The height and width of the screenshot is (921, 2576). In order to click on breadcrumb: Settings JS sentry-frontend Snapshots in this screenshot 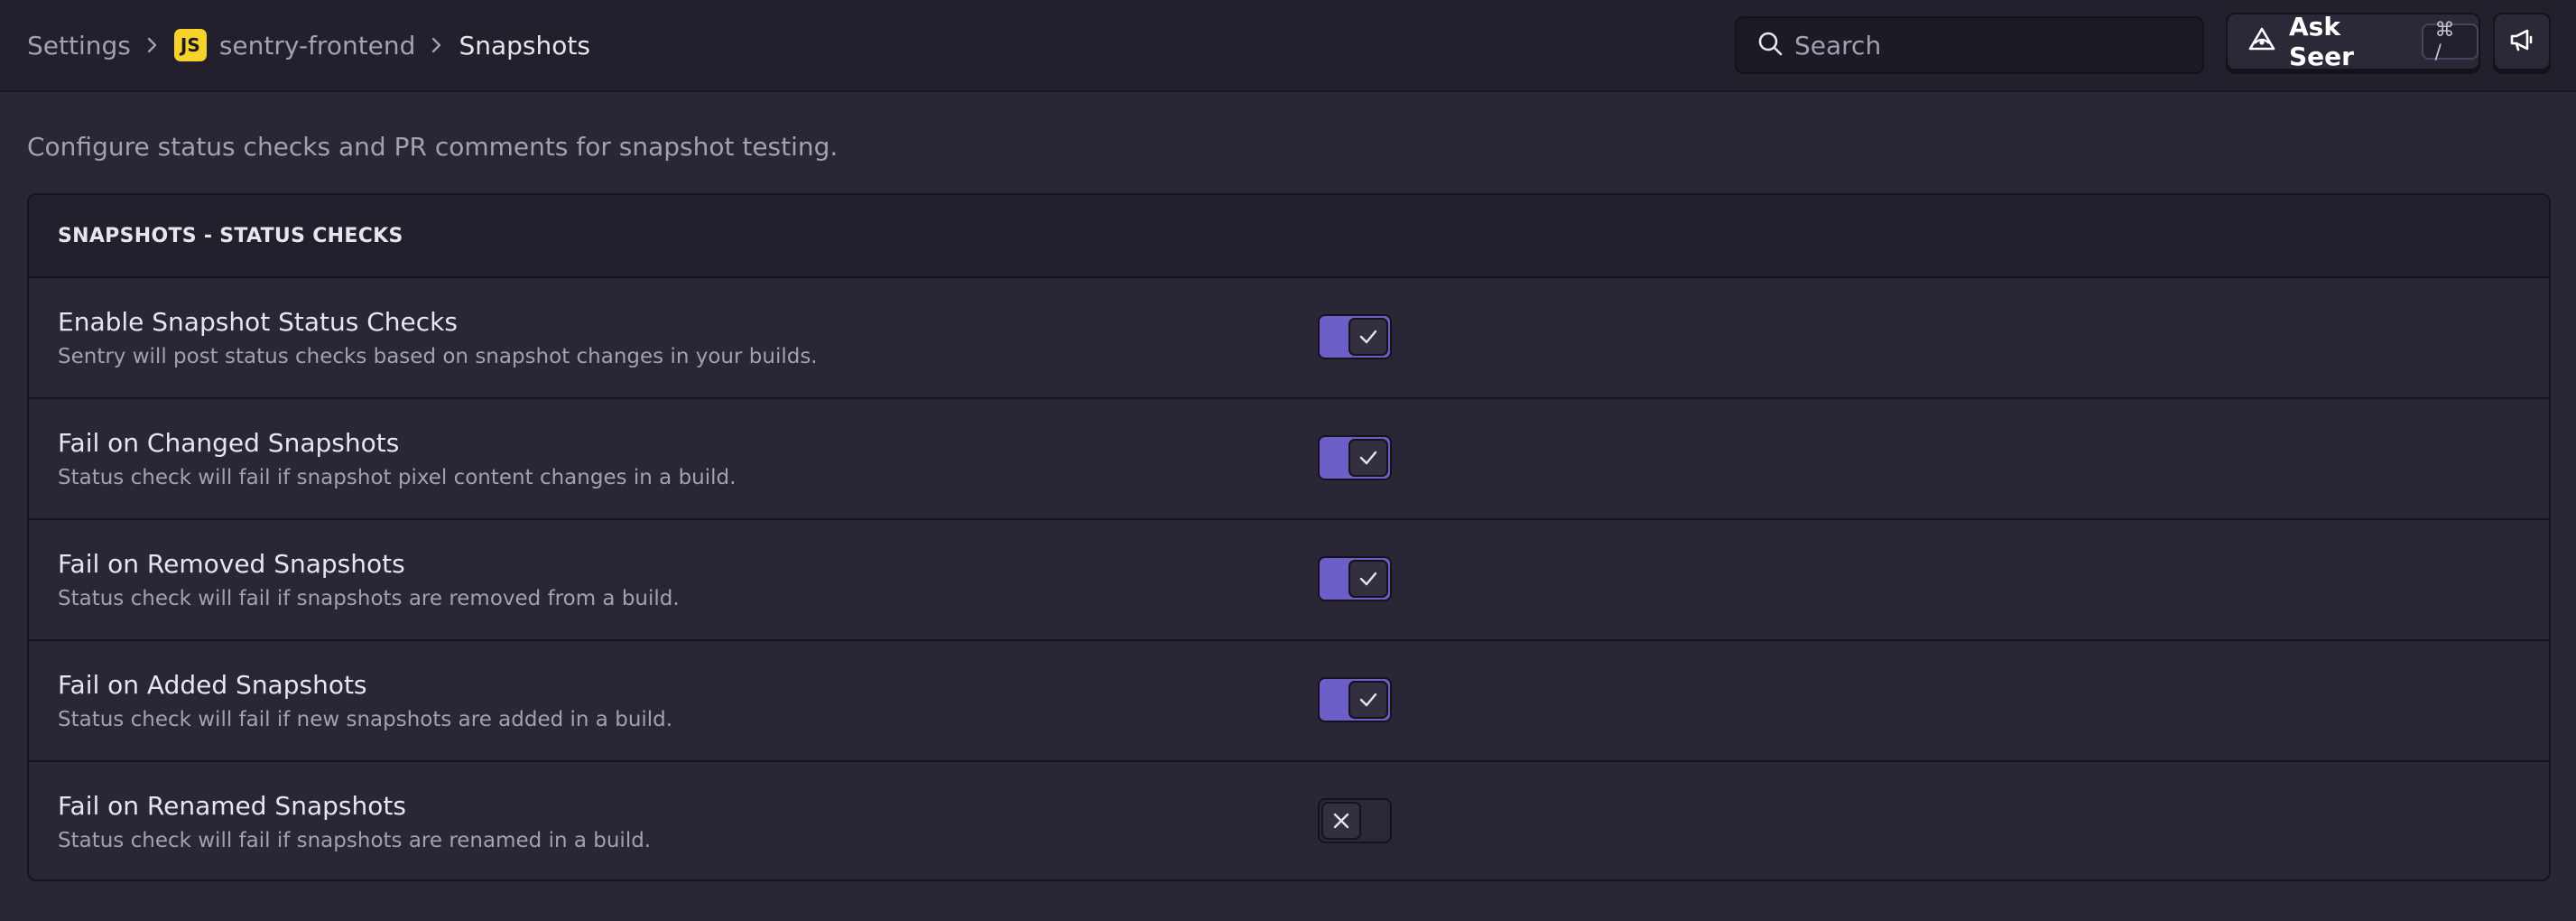, I will do `click(309, 45)`.